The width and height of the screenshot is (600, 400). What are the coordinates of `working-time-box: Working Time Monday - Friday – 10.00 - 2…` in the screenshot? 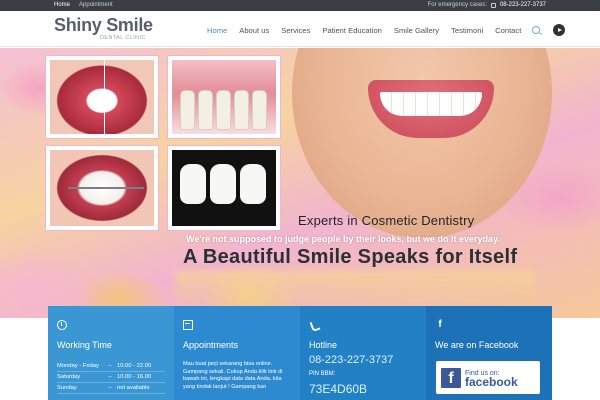 It's located at (111, 353).